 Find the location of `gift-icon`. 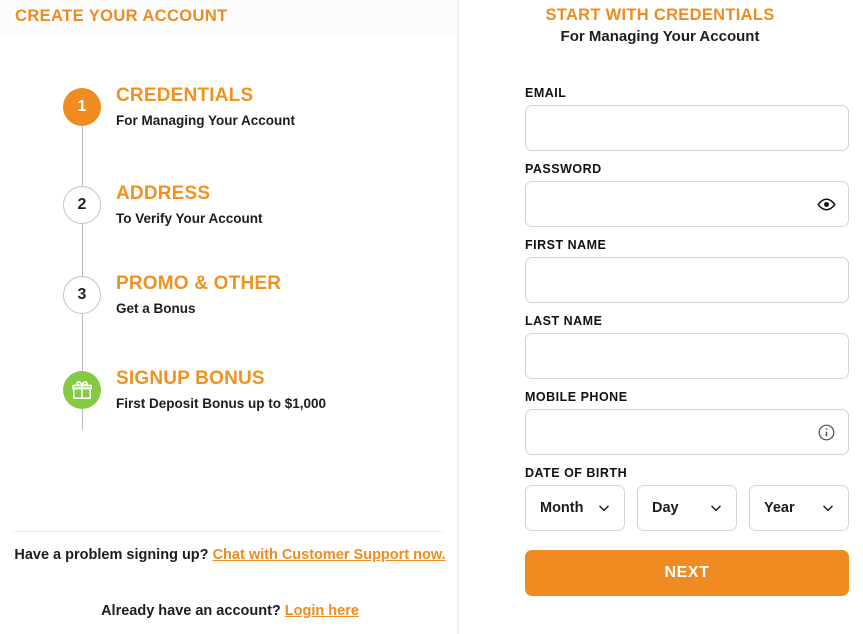

gift-icon is located at coordinates (82, 390).